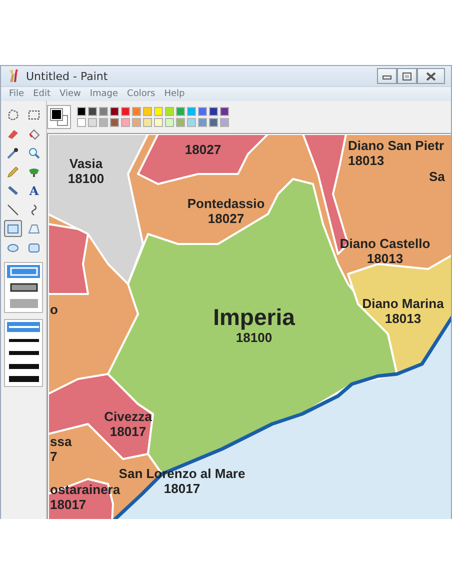 The image size is (452, 584). I want to click on close-icon, so click(431, 76).